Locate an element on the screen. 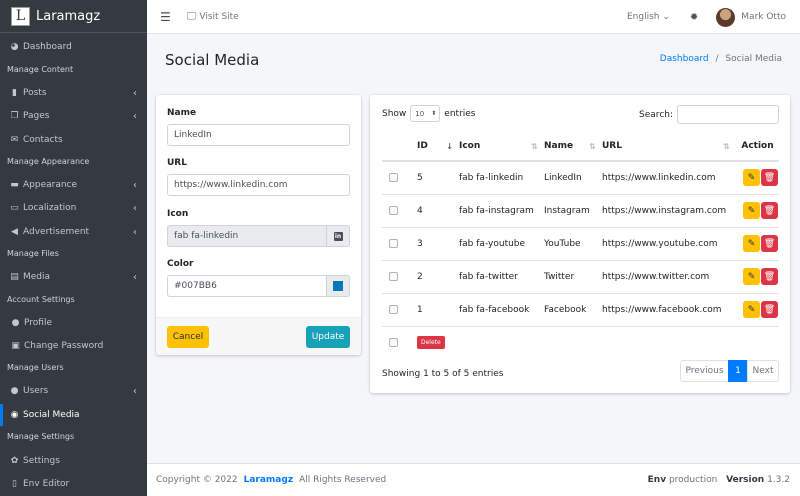 Image resolution: width=800 pixels, height=496 pixels. sidebar-item-advertisement: ◀ Advertisement ‹ is located at coordinates (73, 232).